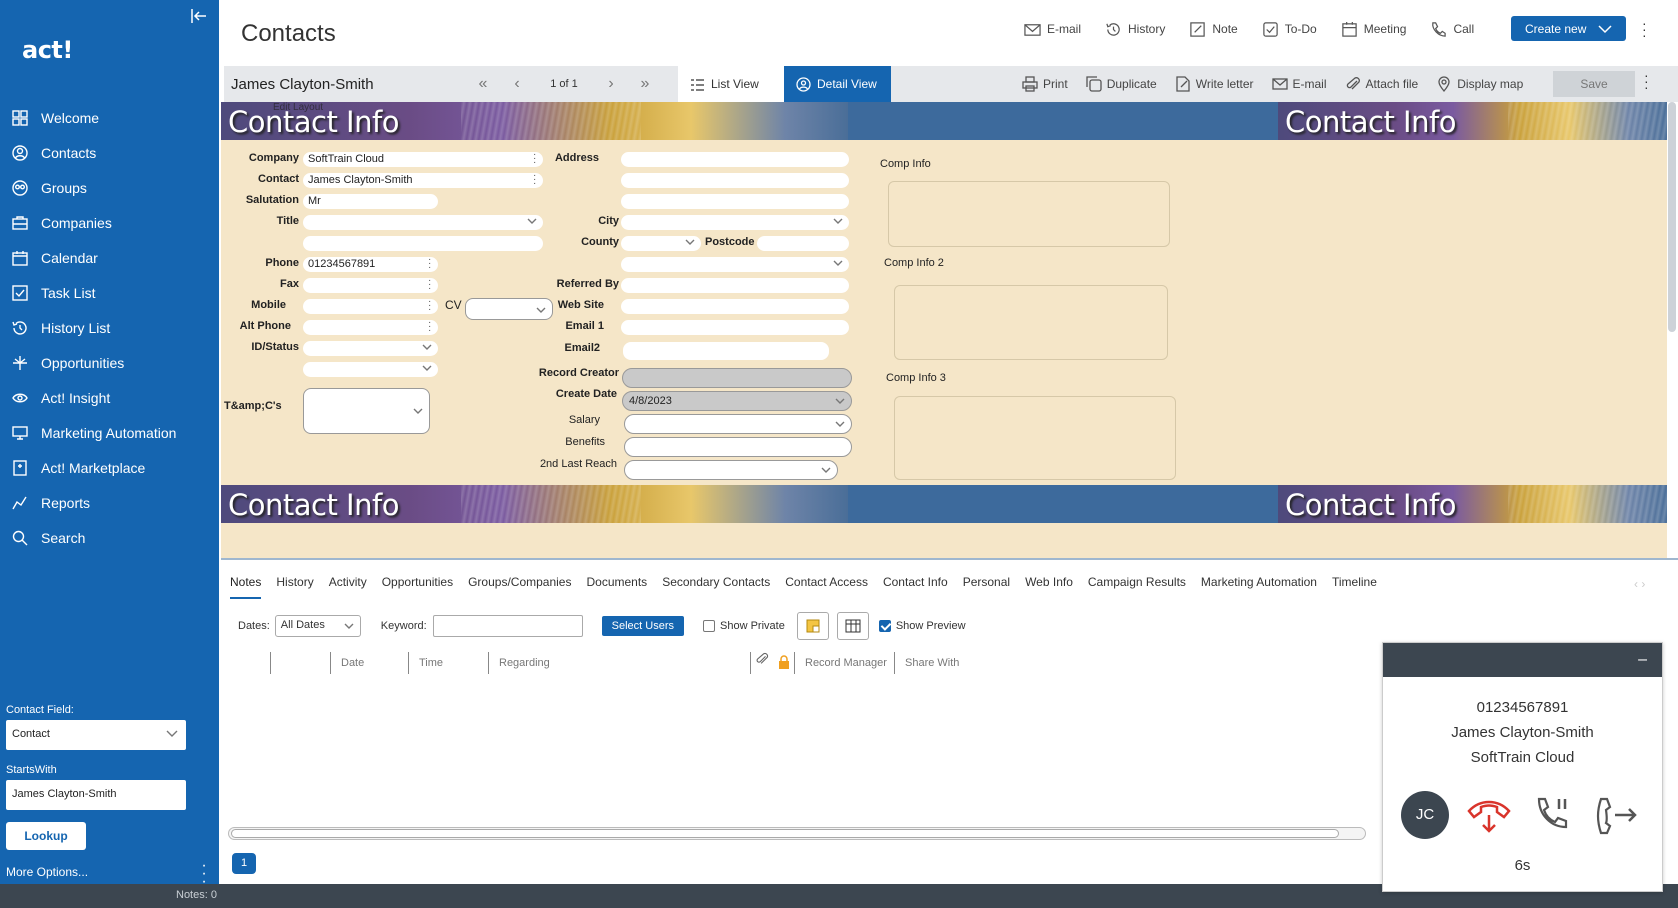  I want to click on lookup-button: Lookup, so click(46, 836).